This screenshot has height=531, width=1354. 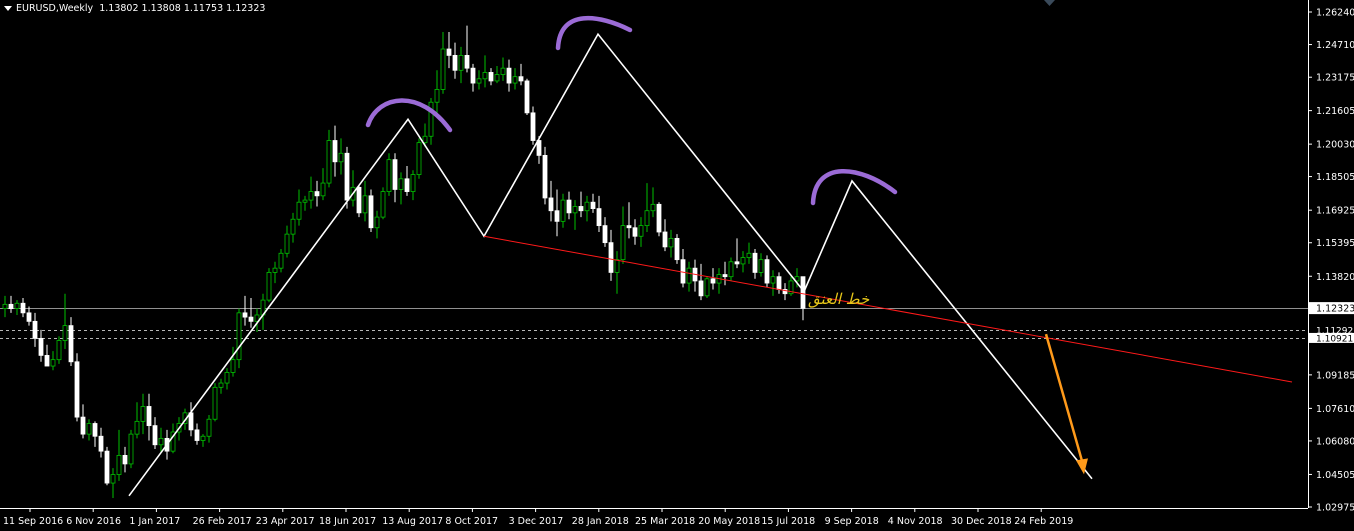 I want to click on y-tick-label: 1.07610, so click(x=1335, y=409).